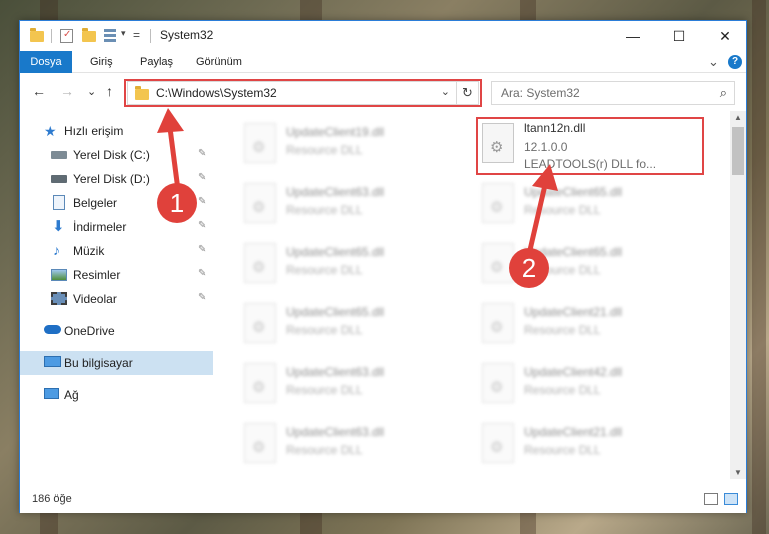 The height and width of the screenshot is (534, 769). What do you see at coordinates (529, 268) in the screenshot?
I see `step-2-badge: 2` at bounding box center [529, 268].